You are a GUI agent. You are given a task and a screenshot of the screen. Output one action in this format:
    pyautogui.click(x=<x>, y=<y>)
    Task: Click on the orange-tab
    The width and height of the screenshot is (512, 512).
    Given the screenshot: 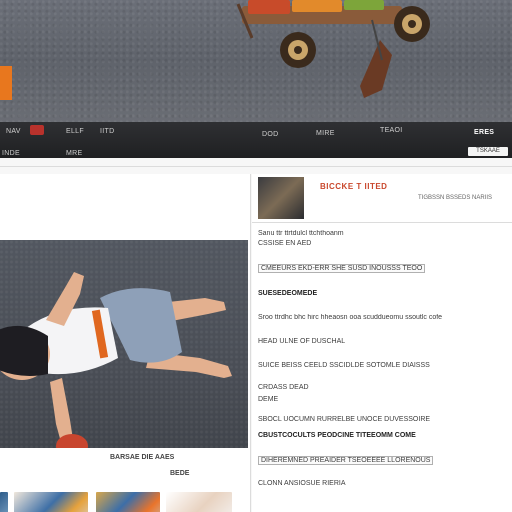 What is the action you would take?
    pyautogui.click(x=6, y=83)
    